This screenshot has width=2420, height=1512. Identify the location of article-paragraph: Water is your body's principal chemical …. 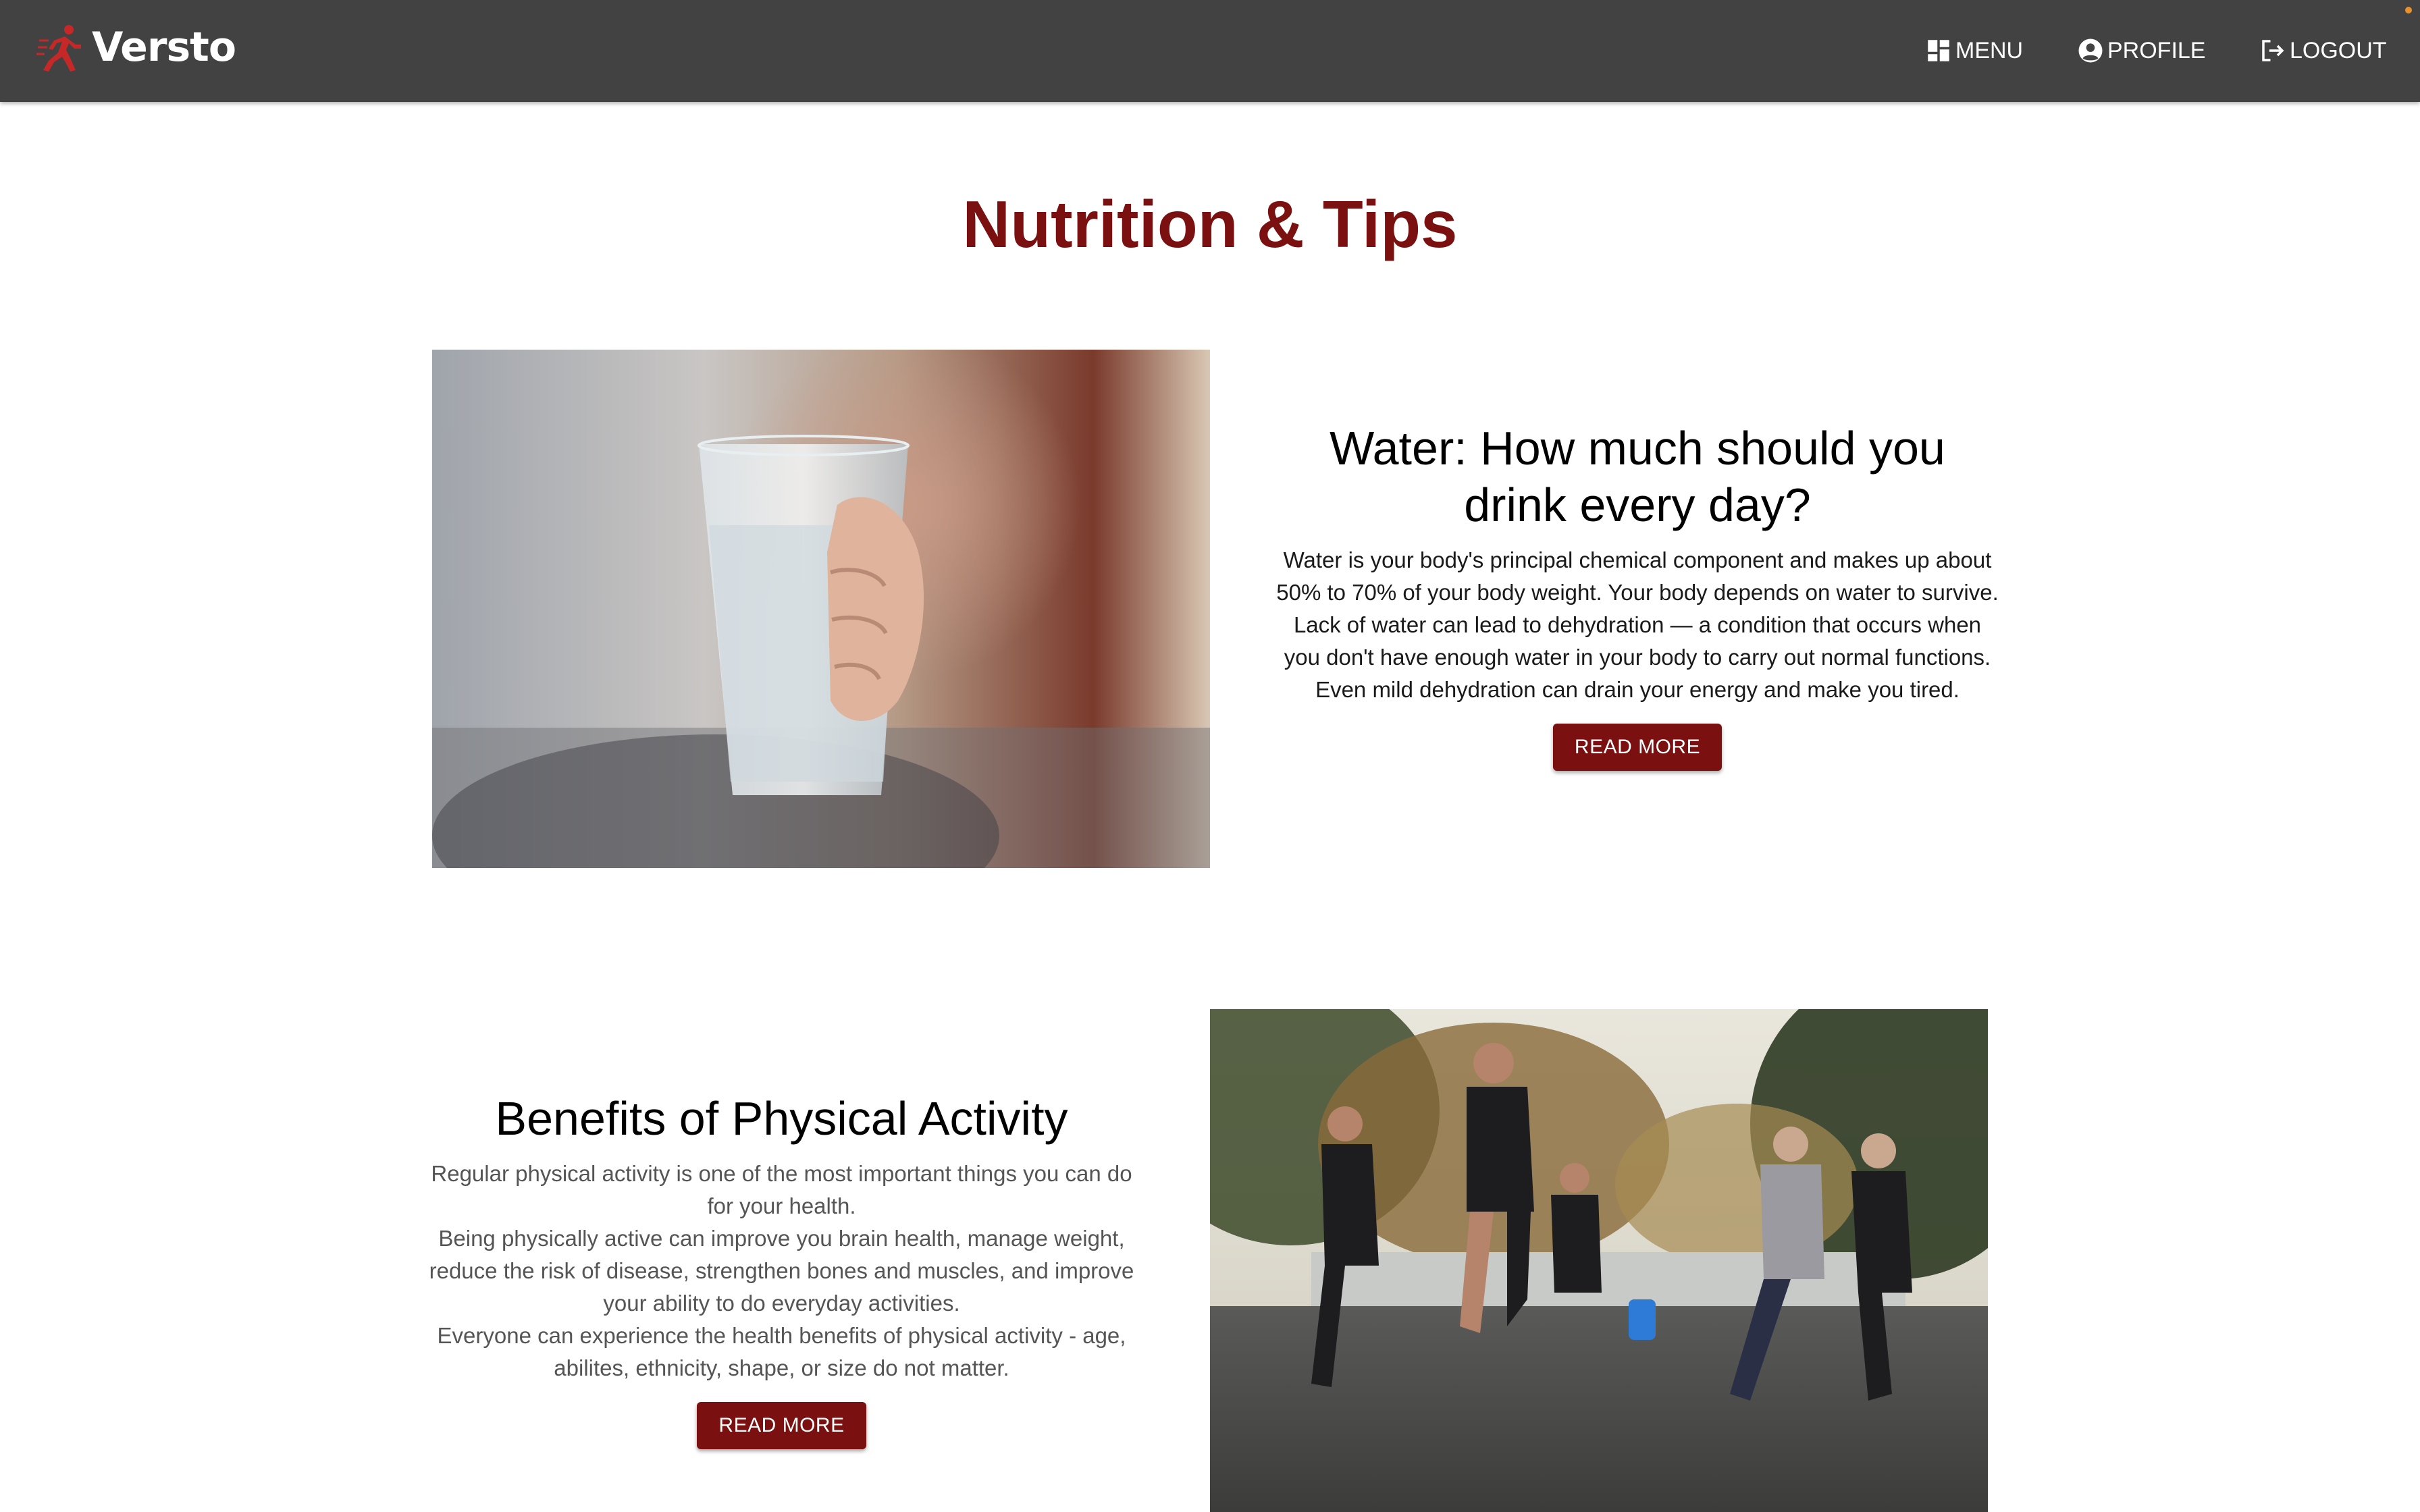
(1637, 624).